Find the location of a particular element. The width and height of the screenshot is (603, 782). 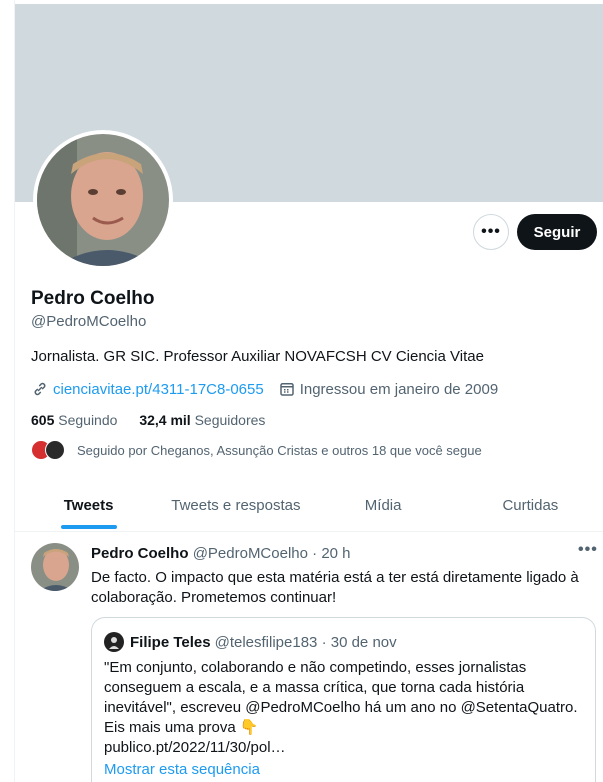

follow-button: Seguir is located at coordinates (557, 232).